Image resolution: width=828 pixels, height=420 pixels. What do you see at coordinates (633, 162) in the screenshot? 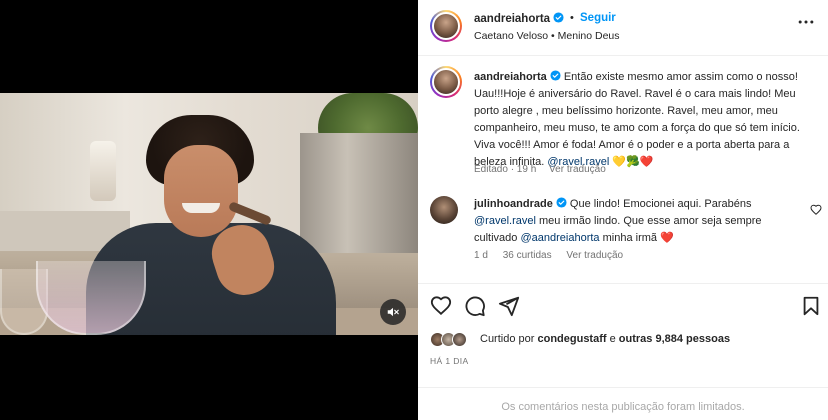
I see `caption-emojis: 💛🥦❤️` at bounding box center [633, 162].